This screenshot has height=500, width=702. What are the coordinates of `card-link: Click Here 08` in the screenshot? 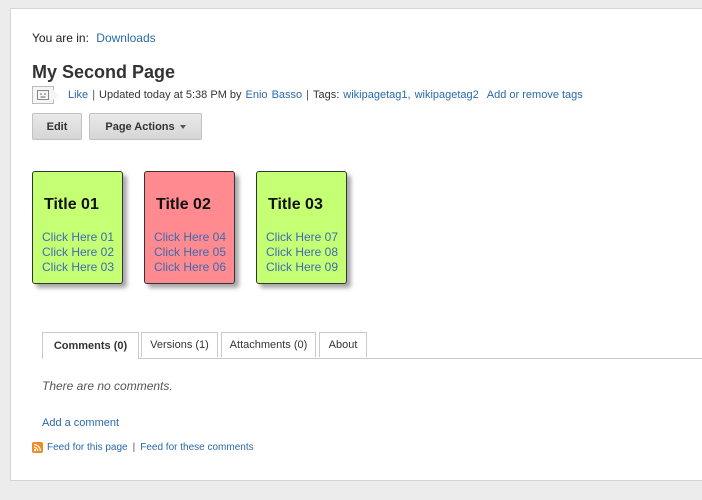 It's located at (306, 252).